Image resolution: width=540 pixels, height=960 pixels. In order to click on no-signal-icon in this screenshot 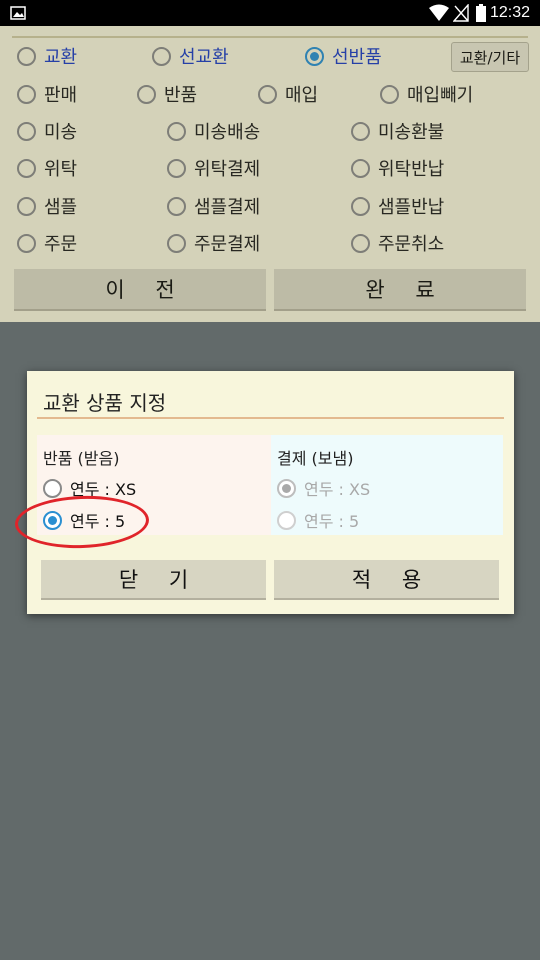, I will do `click(461, 13)`.